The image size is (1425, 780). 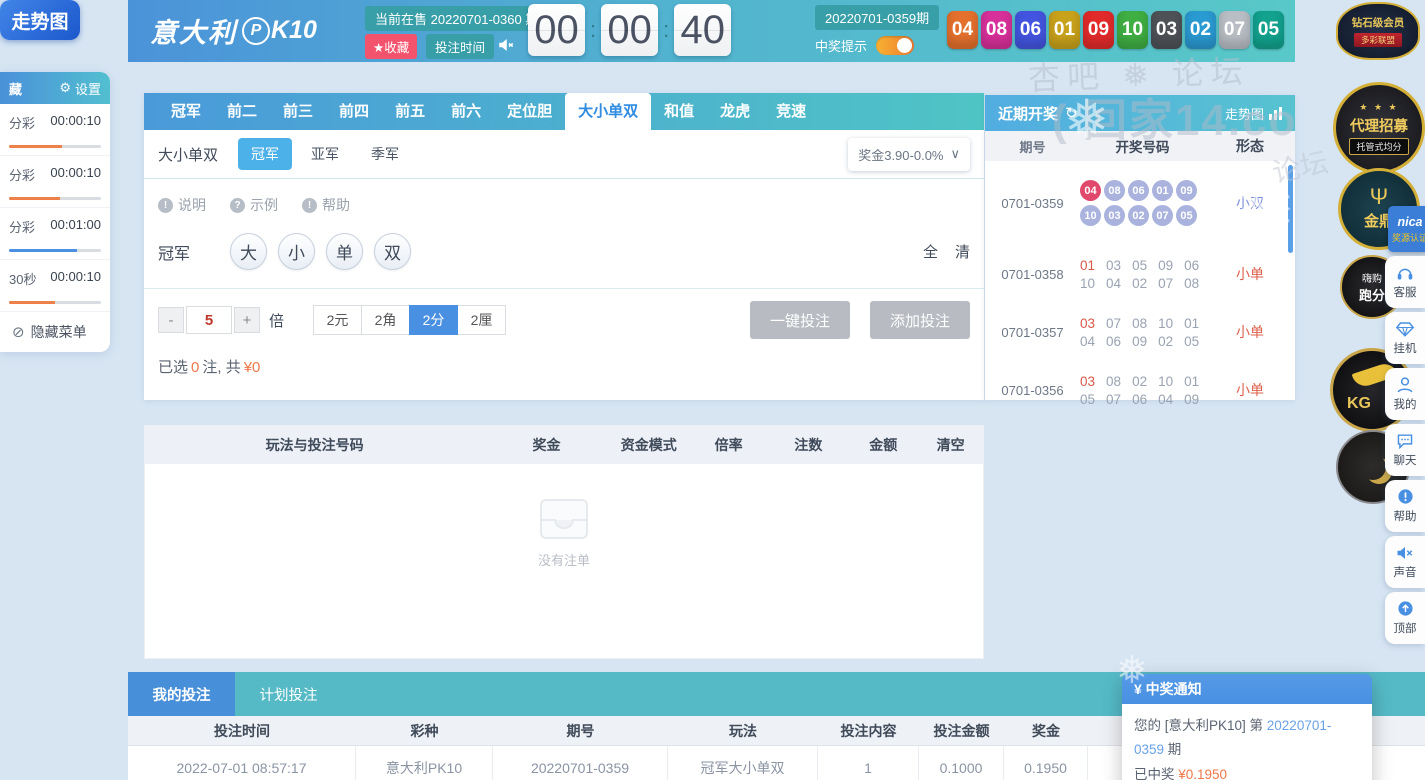 I want to click on sub-tab: 季军, so click(x=385, y=154).